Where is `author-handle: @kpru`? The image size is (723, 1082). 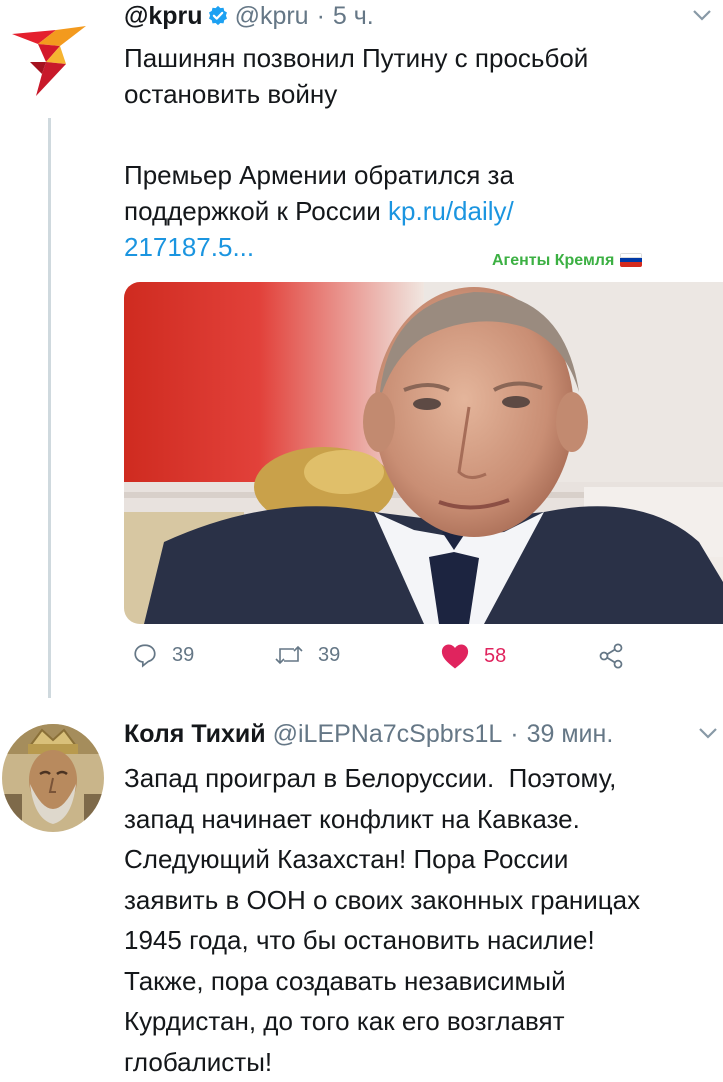
author-handle: @kpru is located at coordinates (272, 16).